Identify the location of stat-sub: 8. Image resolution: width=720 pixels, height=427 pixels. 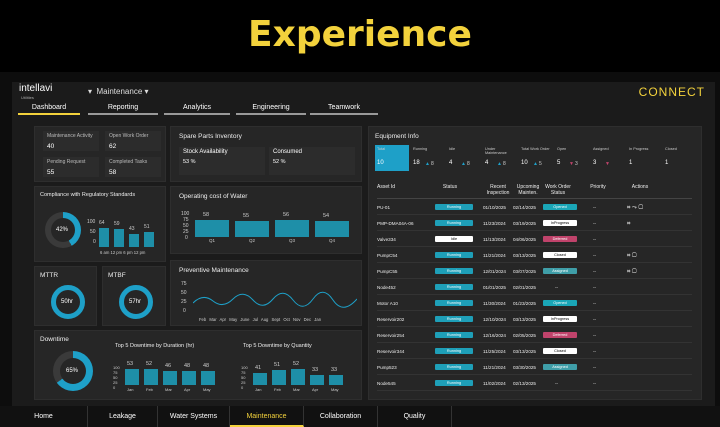
(432, 164).